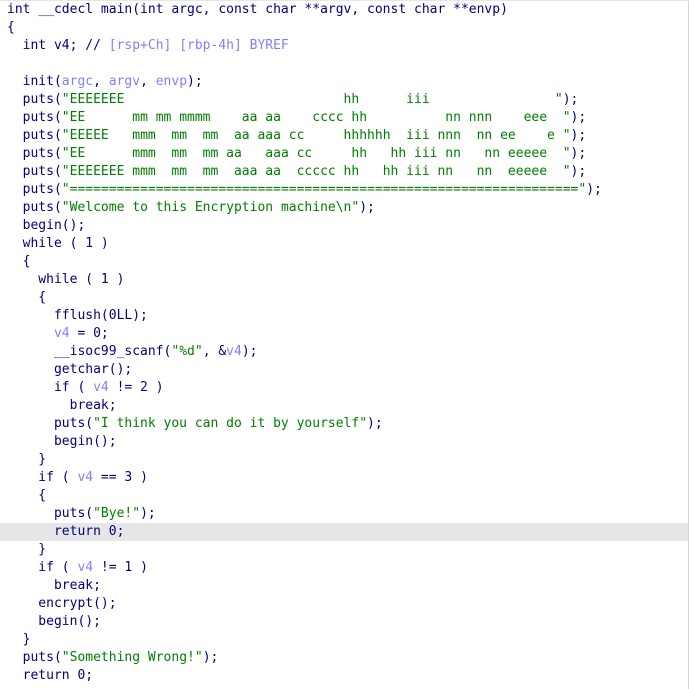 The height and width of the screenshot is (689, 689). I want to click on string-literal: "EEEEEEE hh iii ", so click(312, 99).